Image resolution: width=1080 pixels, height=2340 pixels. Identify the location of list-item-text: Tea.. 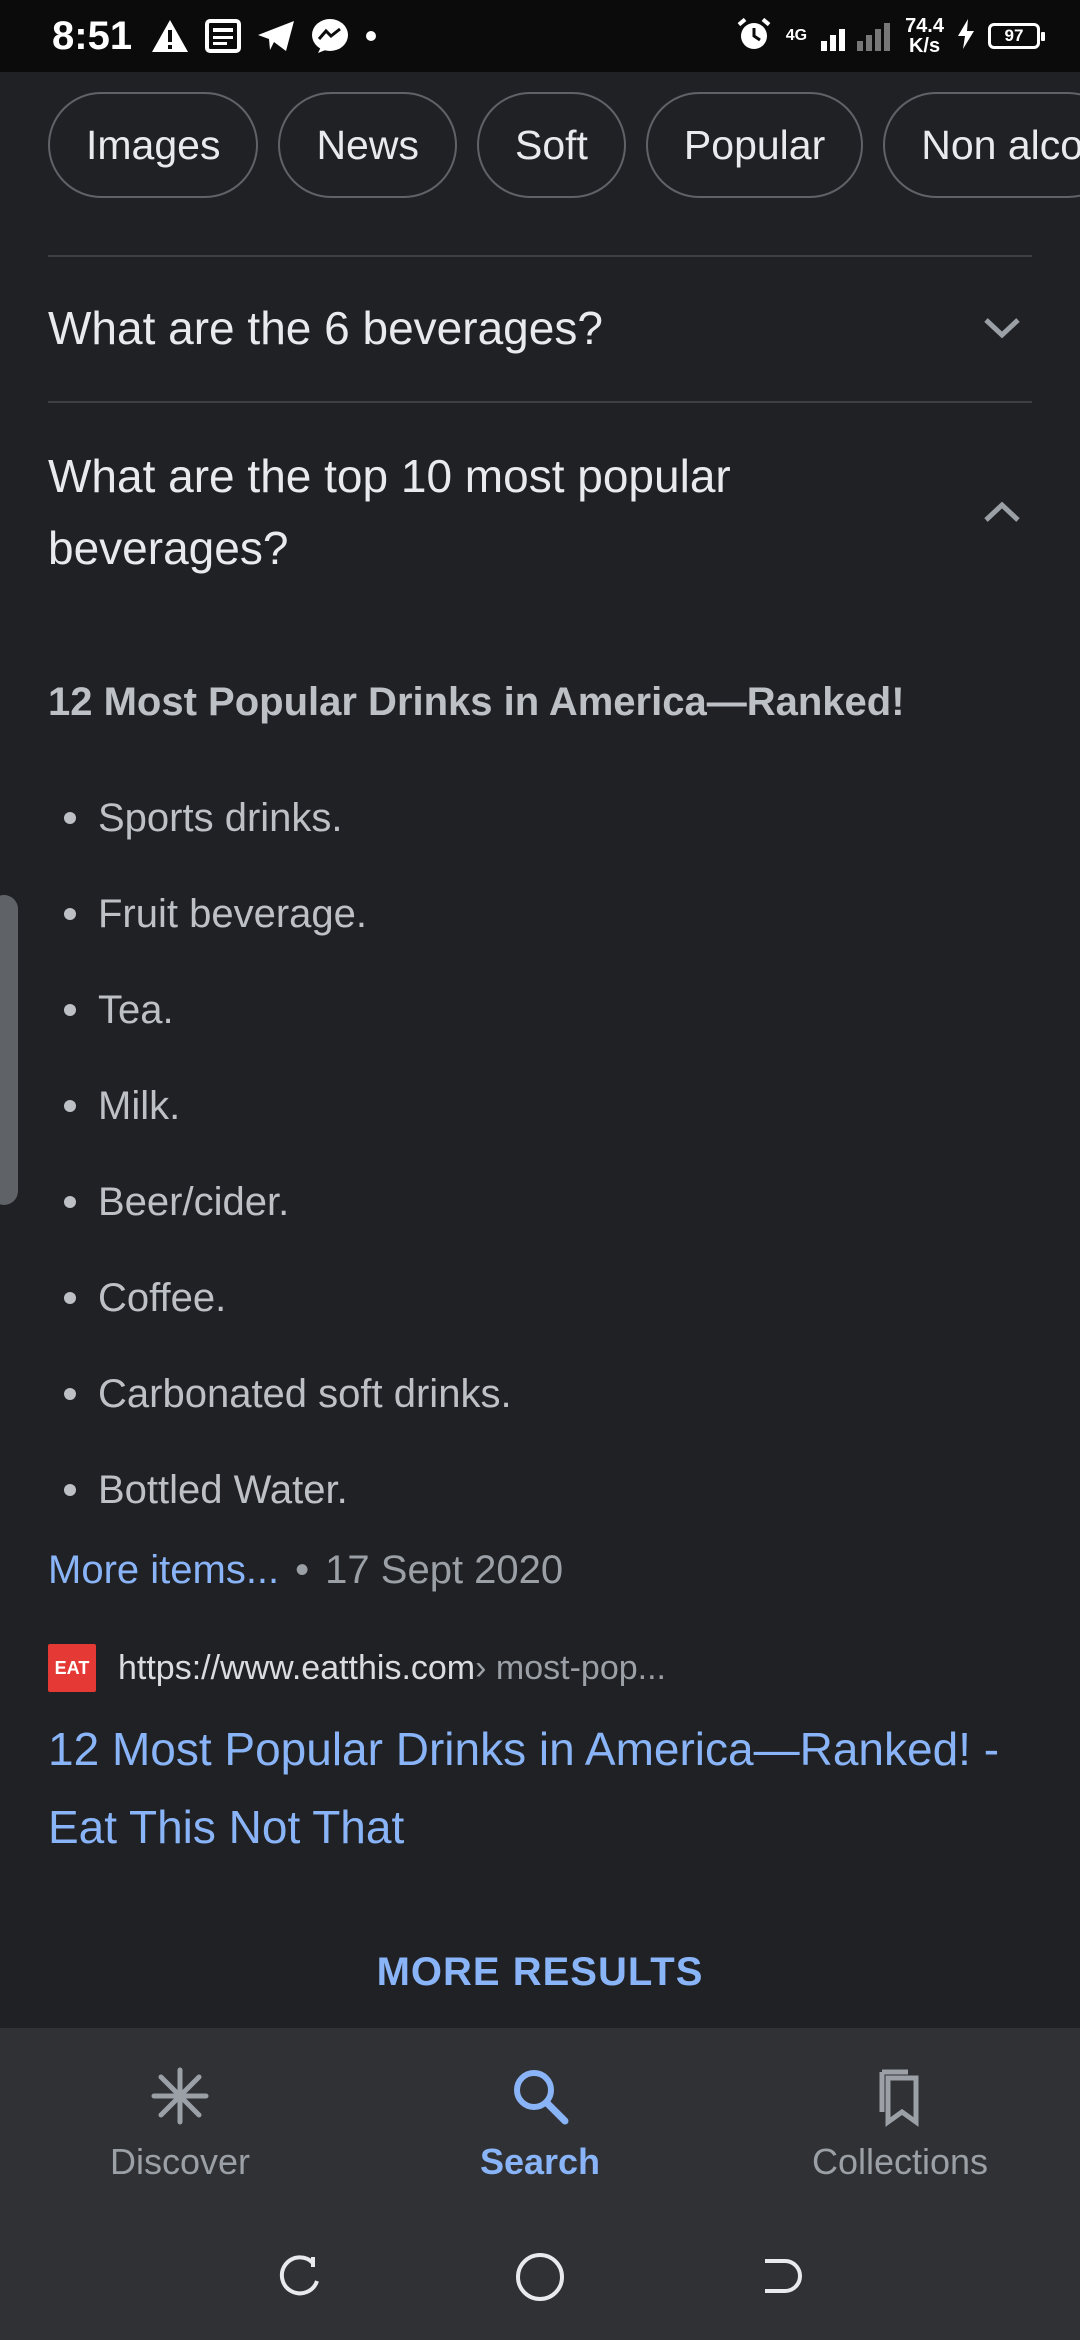
(136, 1009).